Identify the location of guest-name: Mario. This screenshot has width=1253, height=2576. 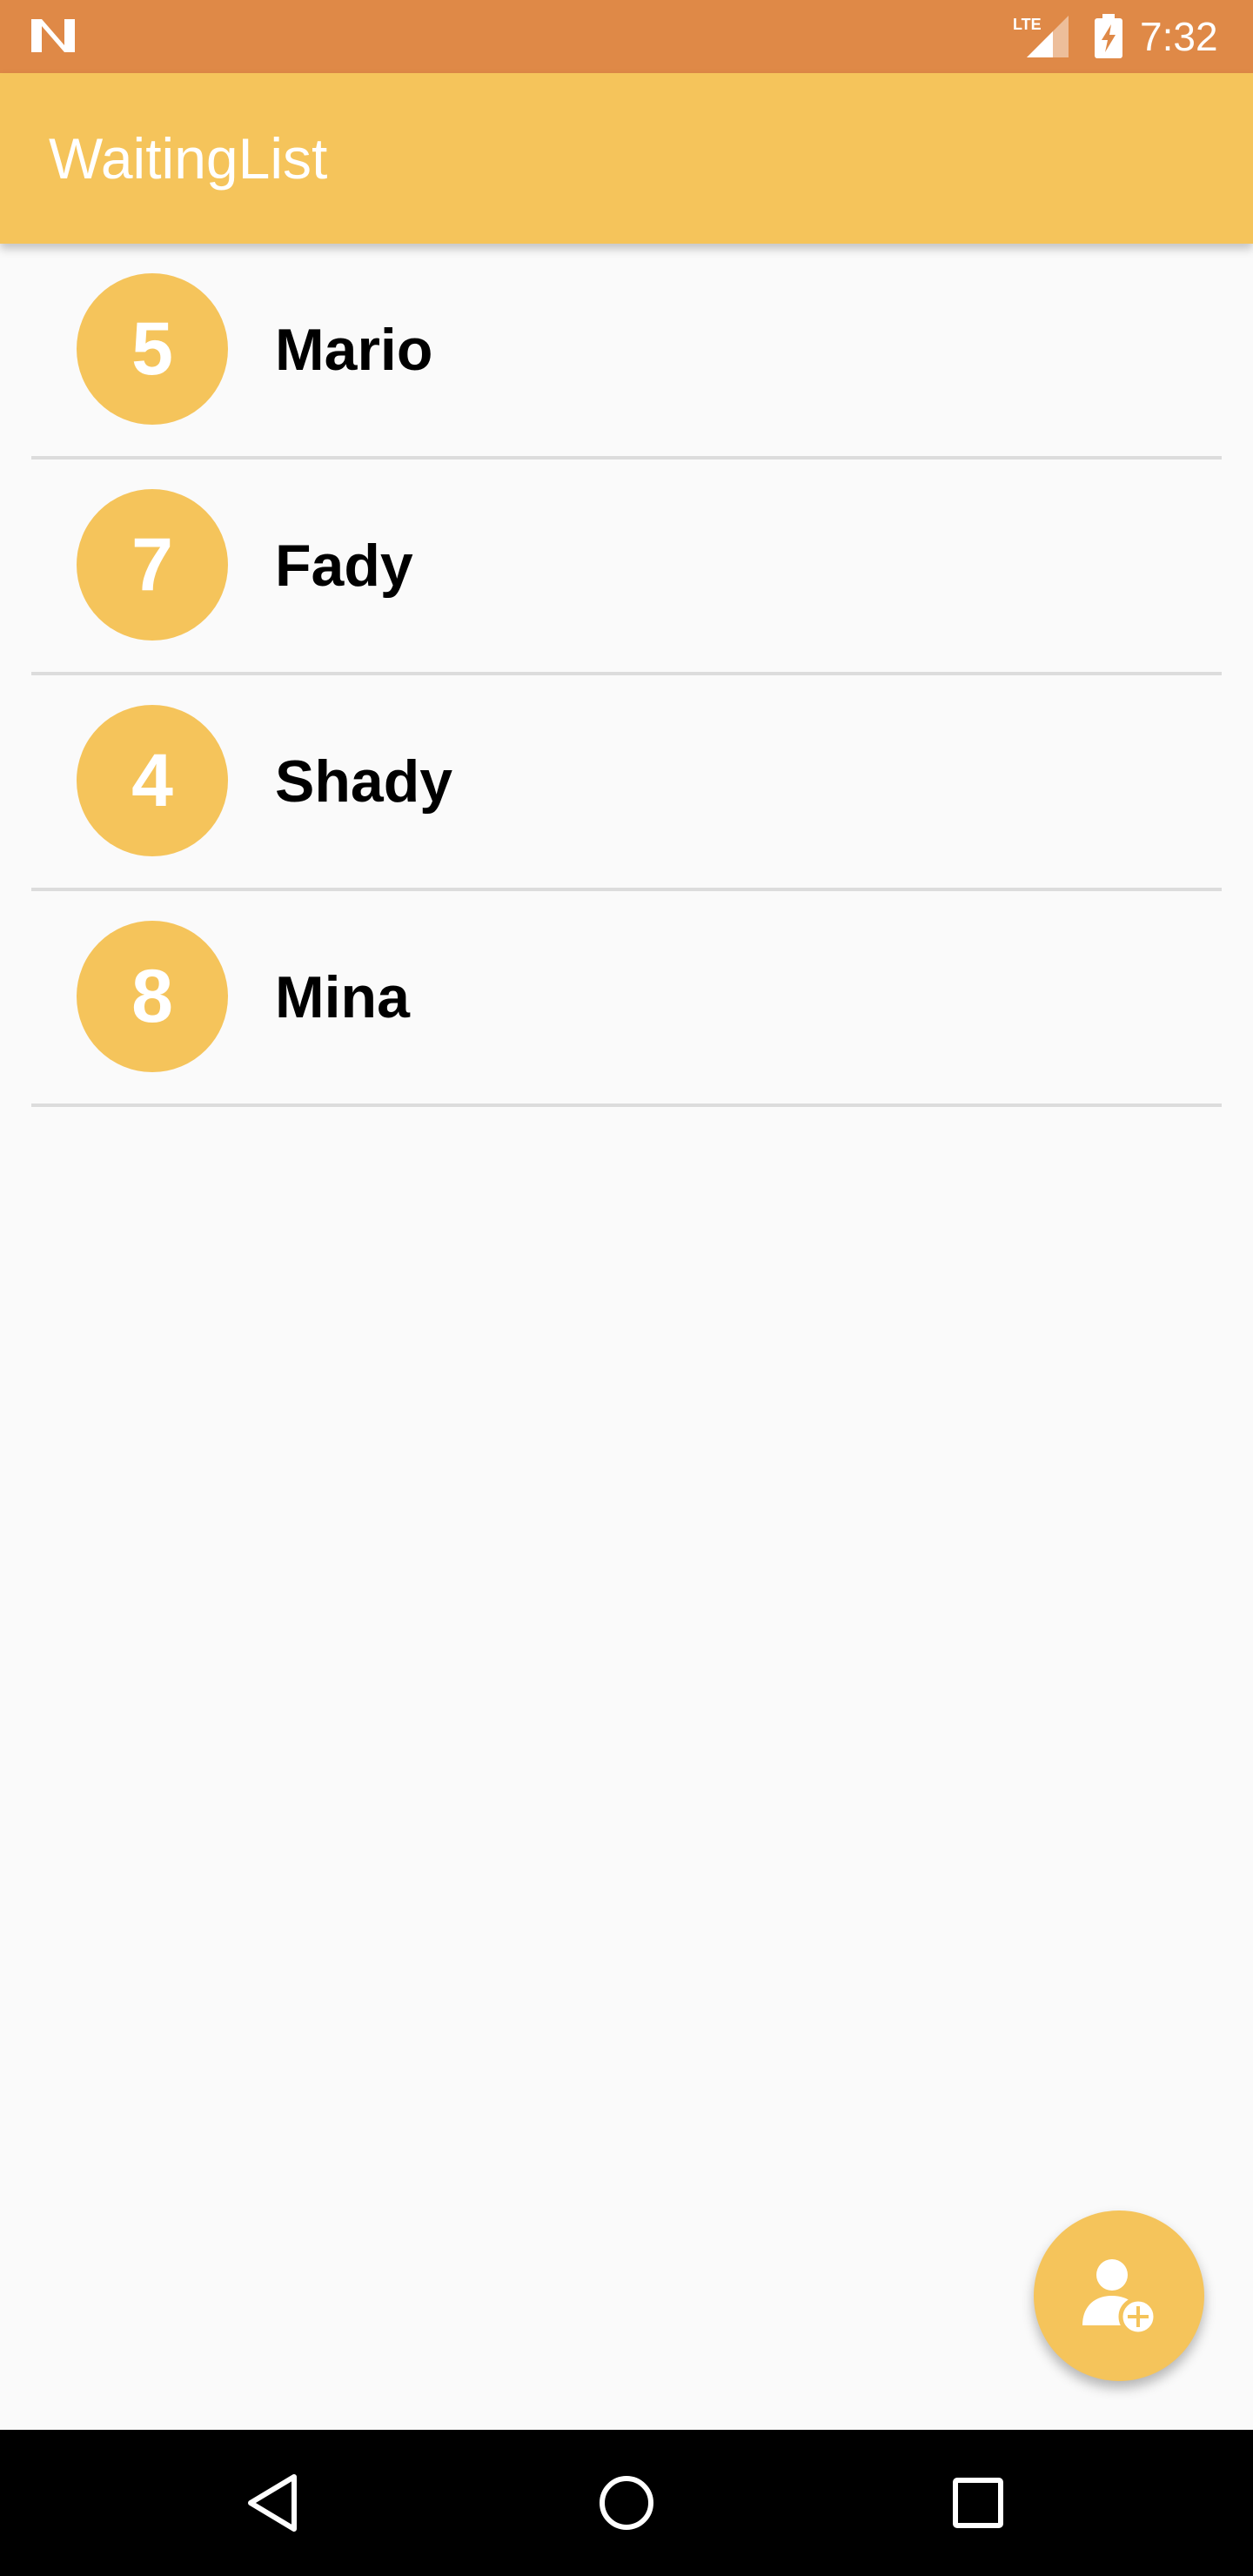
(354, 350).